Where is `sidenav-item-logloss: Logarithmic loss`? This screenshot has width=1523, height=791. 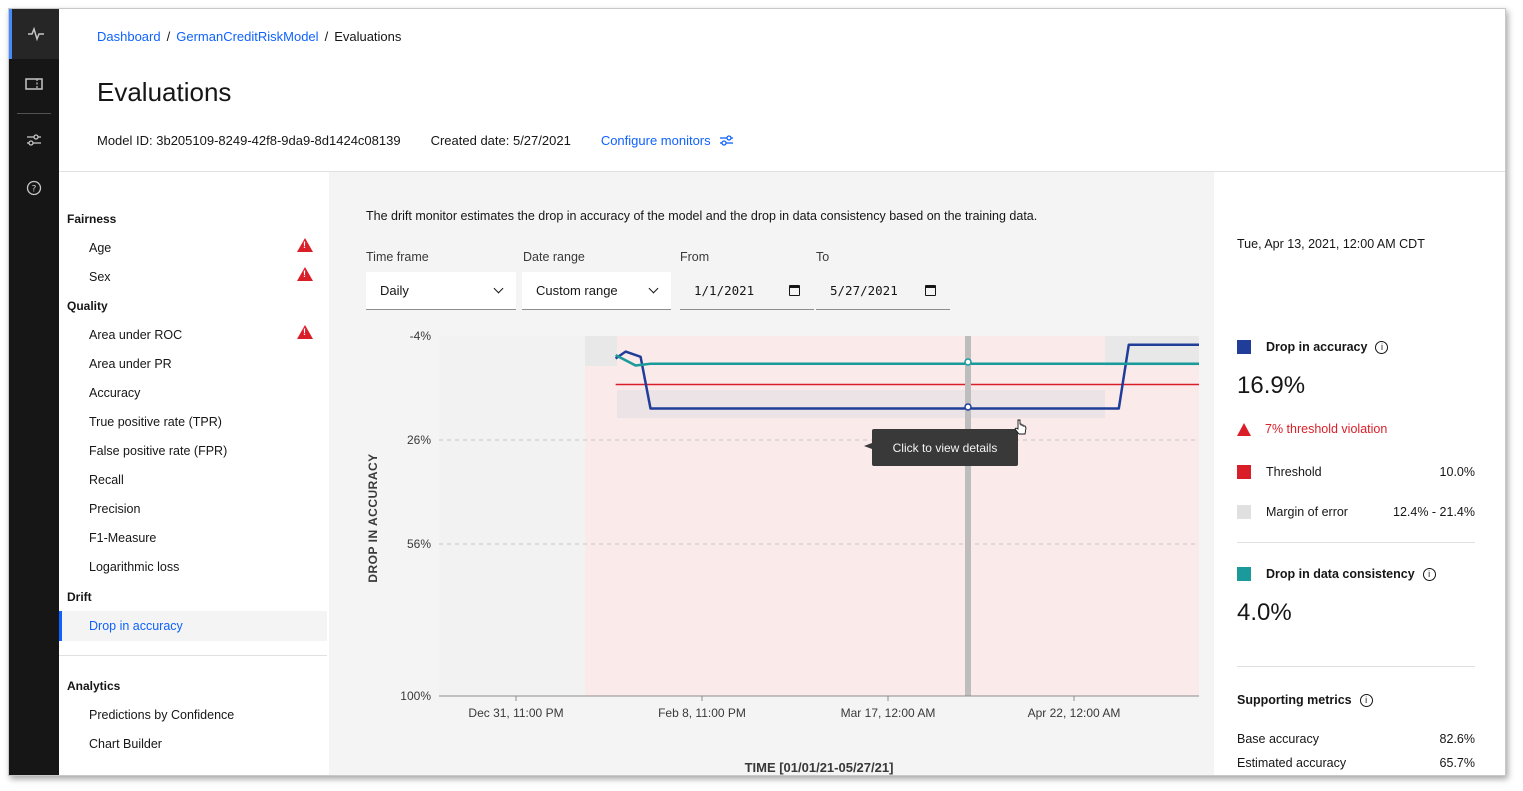
sidenav-item-logloss: Logarithmic loss is located at coordinates (134, 567).